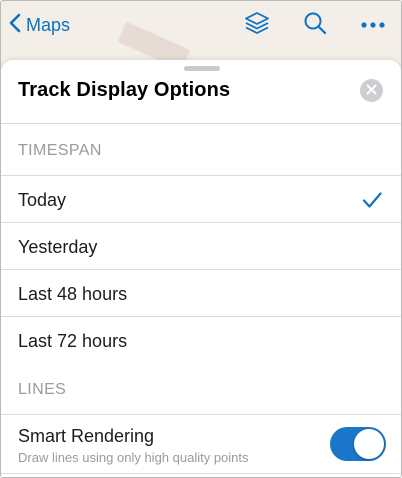  I want to click on layers-icon, so click(257, 25).